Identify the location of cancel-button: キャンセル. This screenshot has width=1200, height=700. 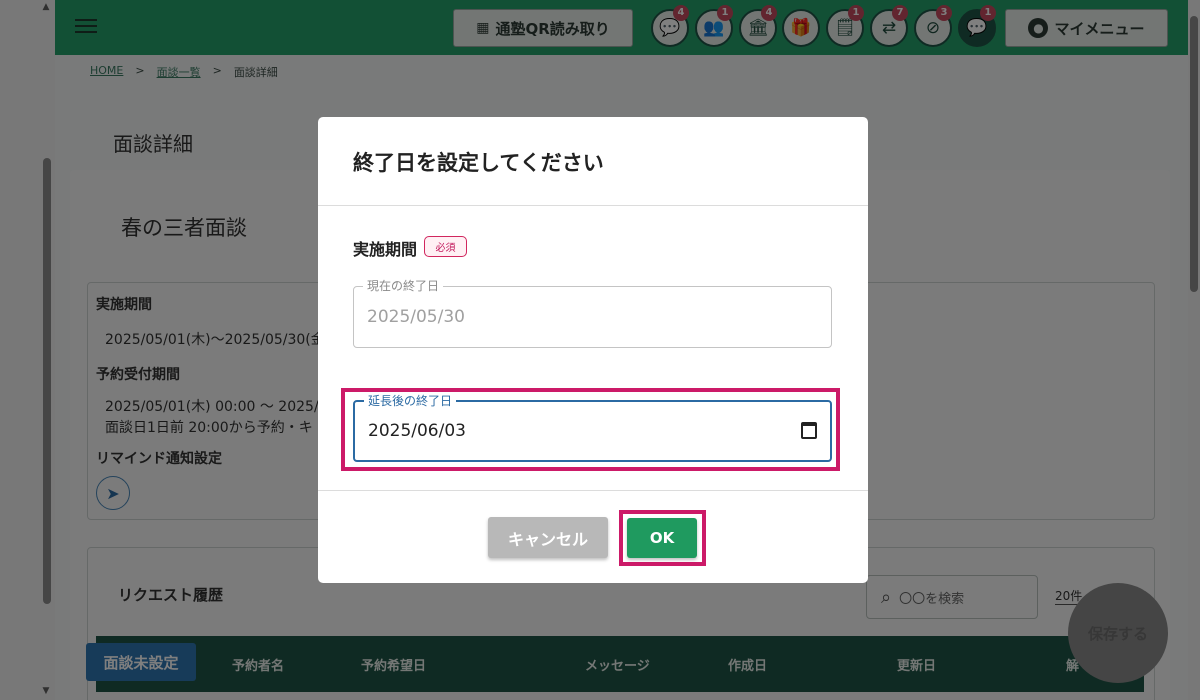
(548, 537).